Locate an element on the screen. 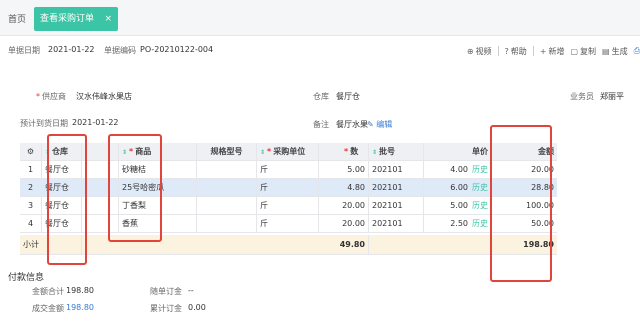 The height and width of the screenshot is (321, 640). cumulative-deposit-label: 累计订金 is located at coordinates (166, 308).